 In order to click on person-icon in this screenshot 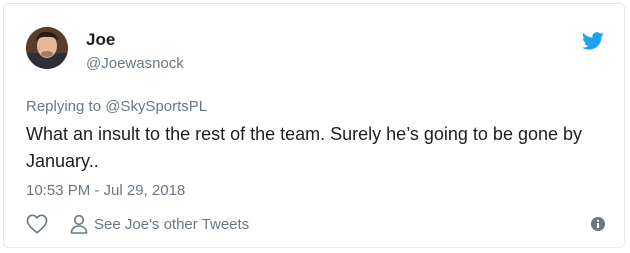, I will do `click(79, 224)`.